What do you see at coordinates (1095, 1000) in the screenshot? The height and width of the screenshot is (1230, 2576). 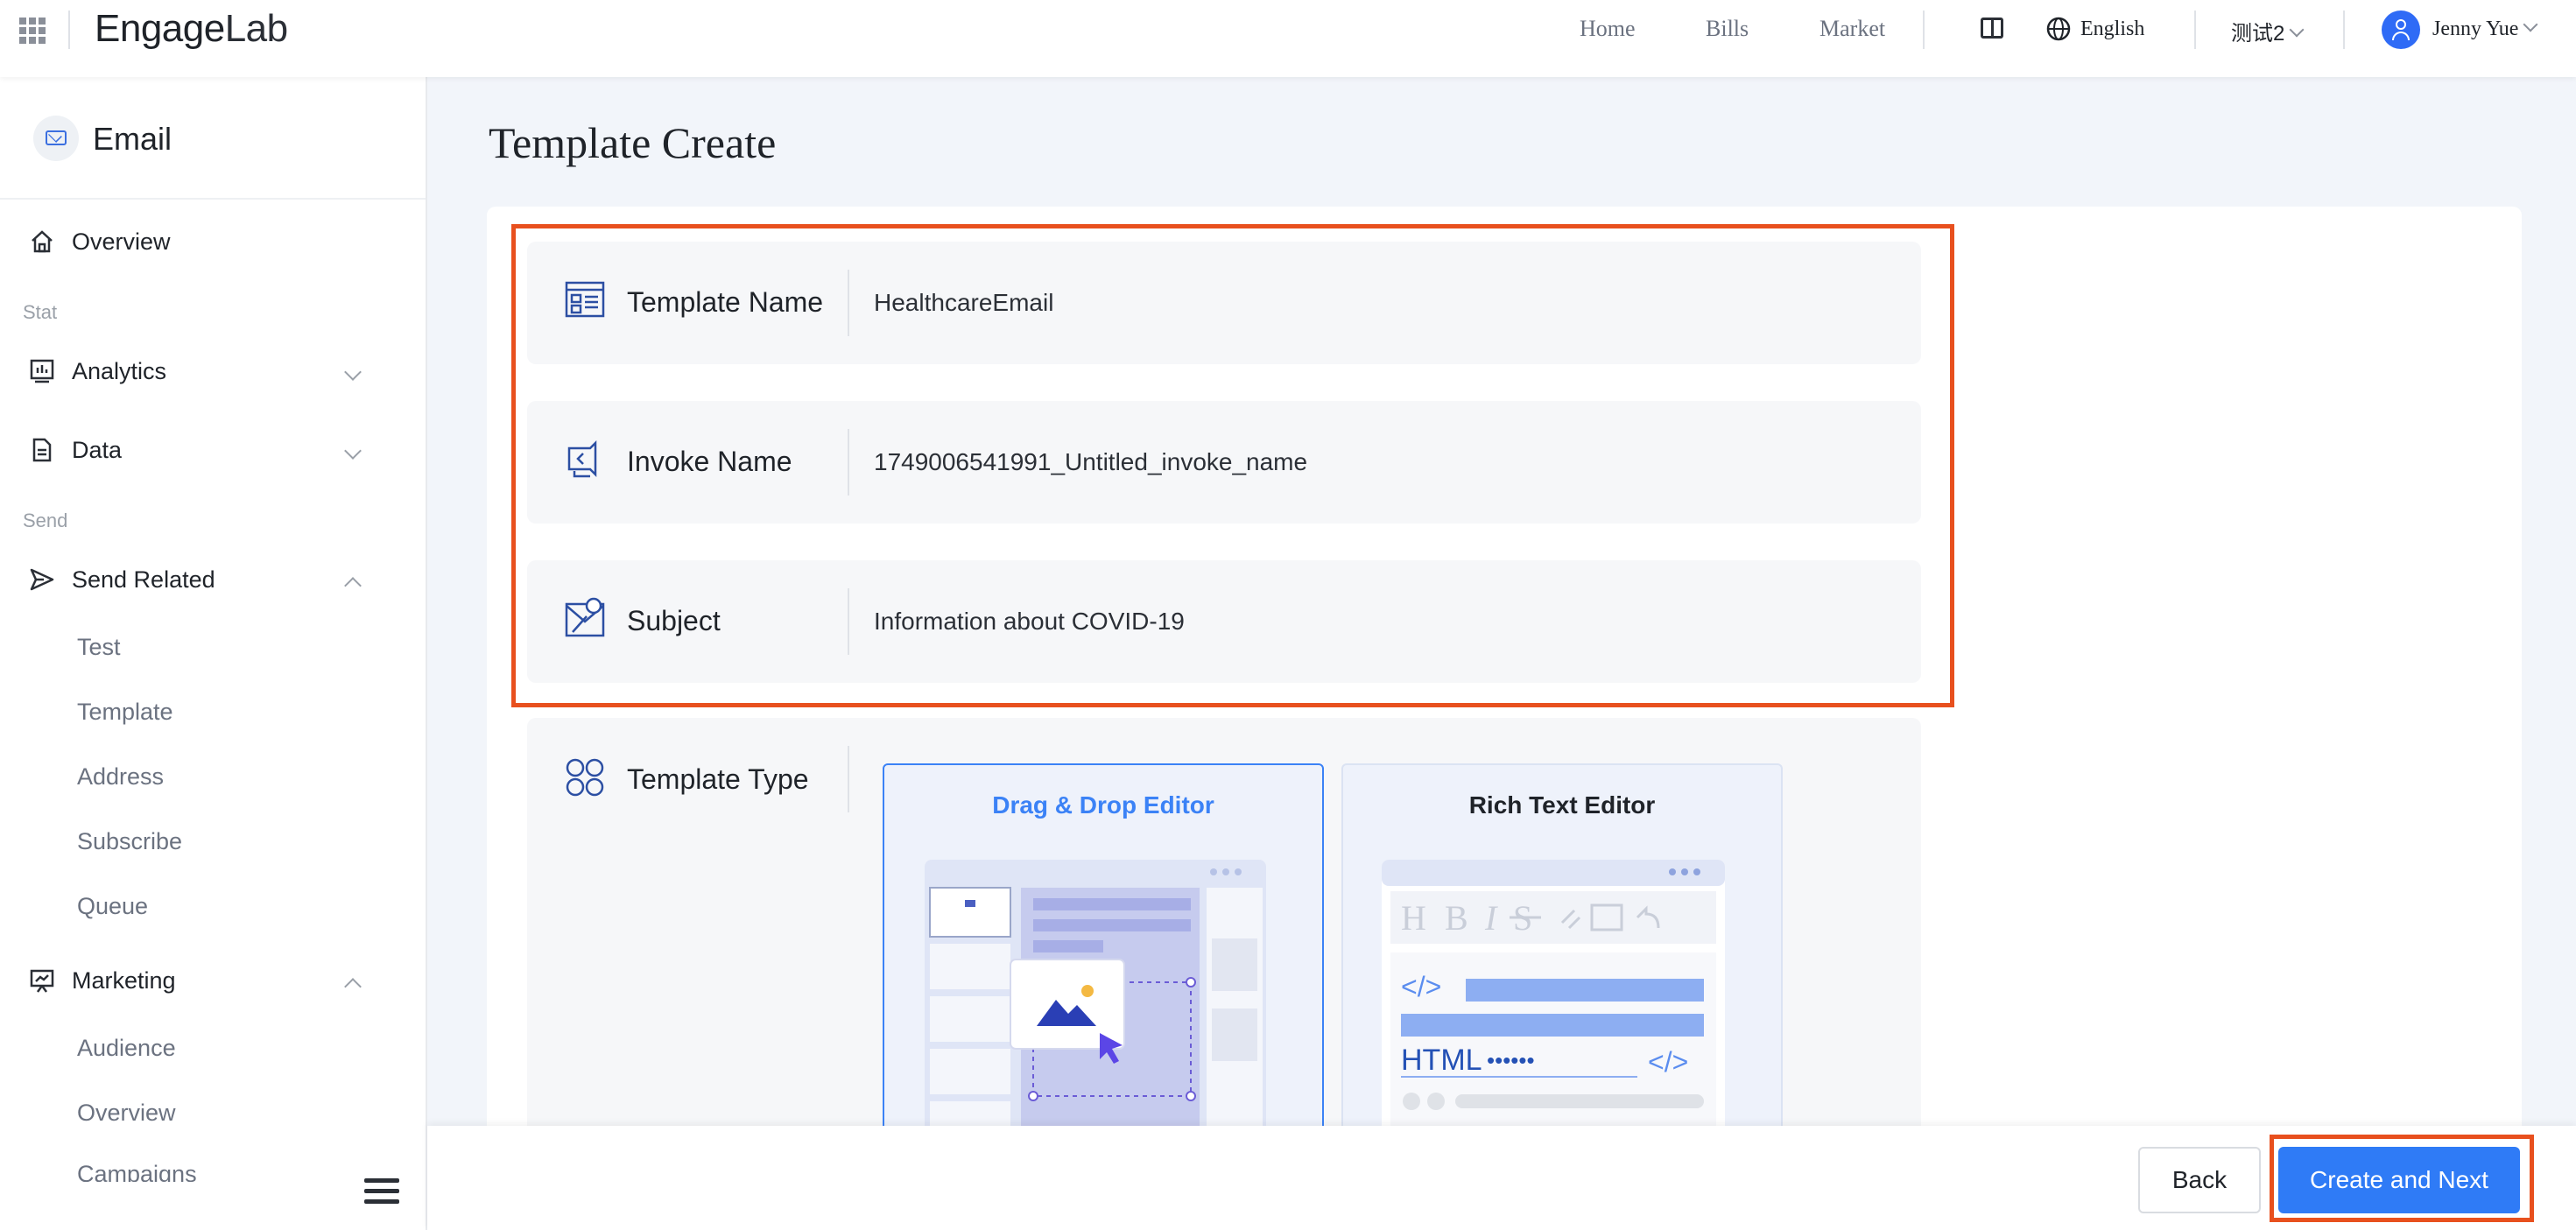 I see `drag-drop-illustration` at bounding box center [1095, 1000].